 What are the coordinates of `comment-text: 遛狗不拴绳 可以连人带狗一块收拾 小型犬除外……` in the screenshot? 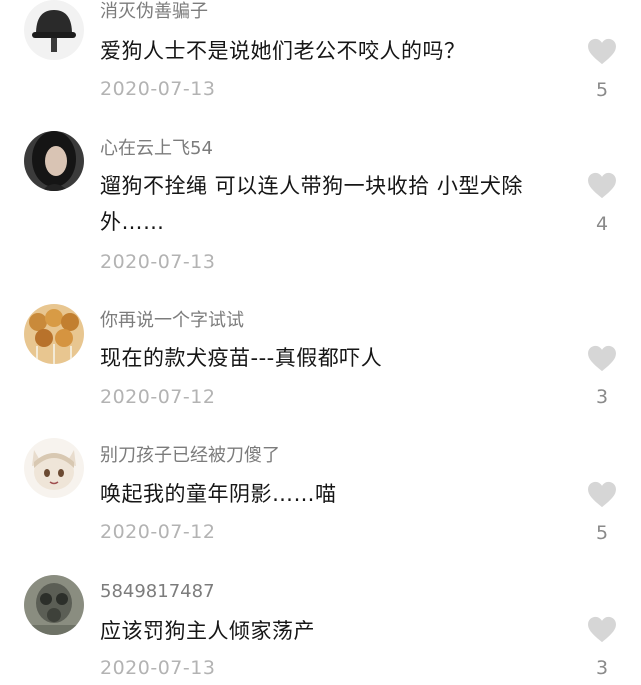 It's located at (311, 204).